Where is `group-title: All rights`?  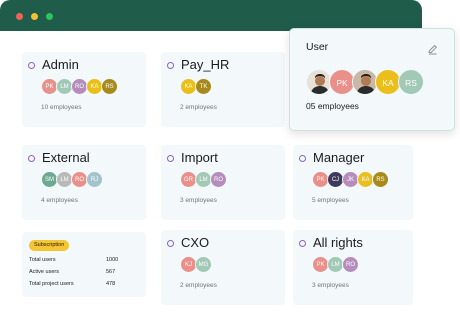 group-title: All rights is located at coordinates (338, 242).